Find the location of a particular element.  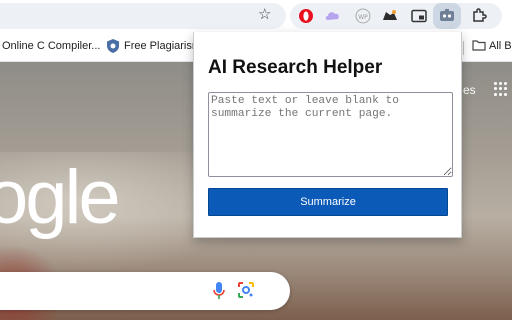

wp-icon: WP is located at coordinates (363, 16).